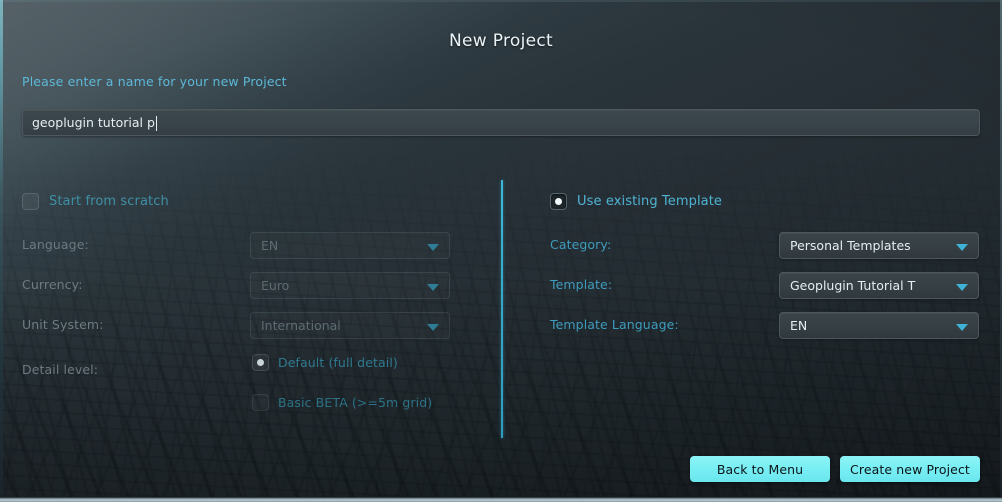 This screenshot has width=1002, height=502. Describe the element at coordinates (154, 81) in the screenshot. I see `project-name-prompt: Please enter a name for your new Project` at that location.